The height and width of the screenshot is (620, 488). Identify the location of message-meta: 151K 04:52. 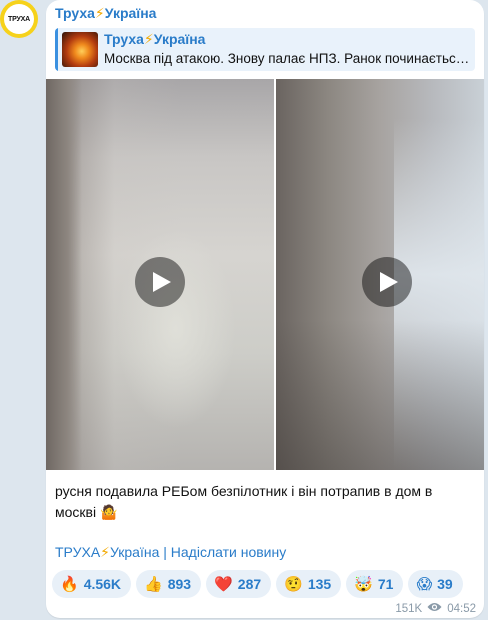
(435, 608).